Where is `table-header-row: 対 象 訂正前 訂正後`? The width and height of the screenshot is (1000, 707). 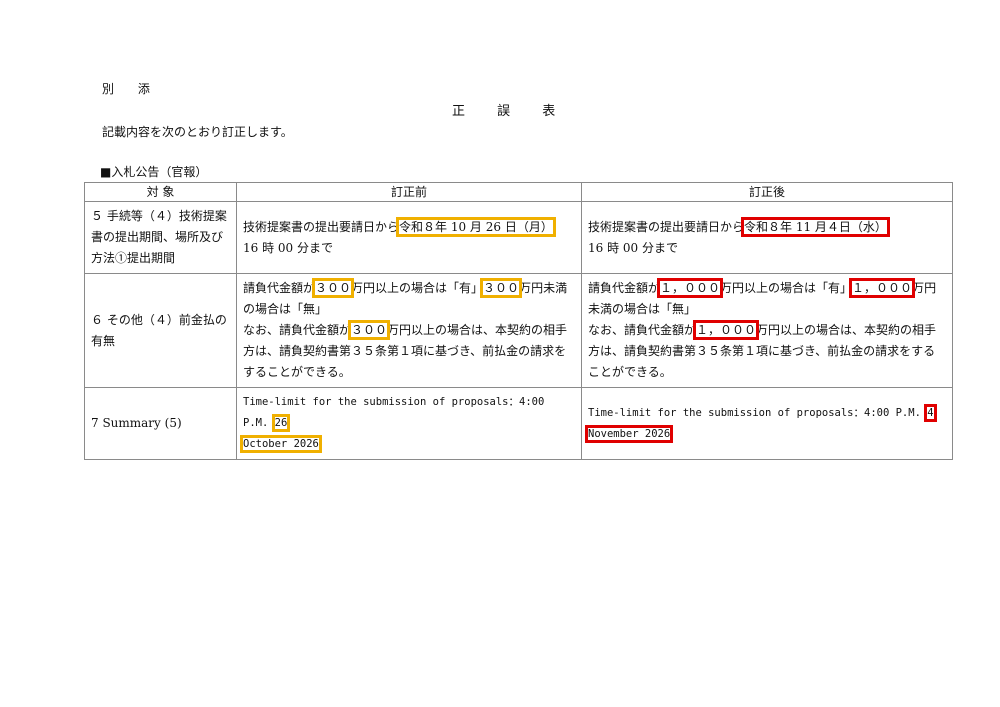
table-header-row: 対 象 訂正前 訂正後 is located at coordinates (518, 192).